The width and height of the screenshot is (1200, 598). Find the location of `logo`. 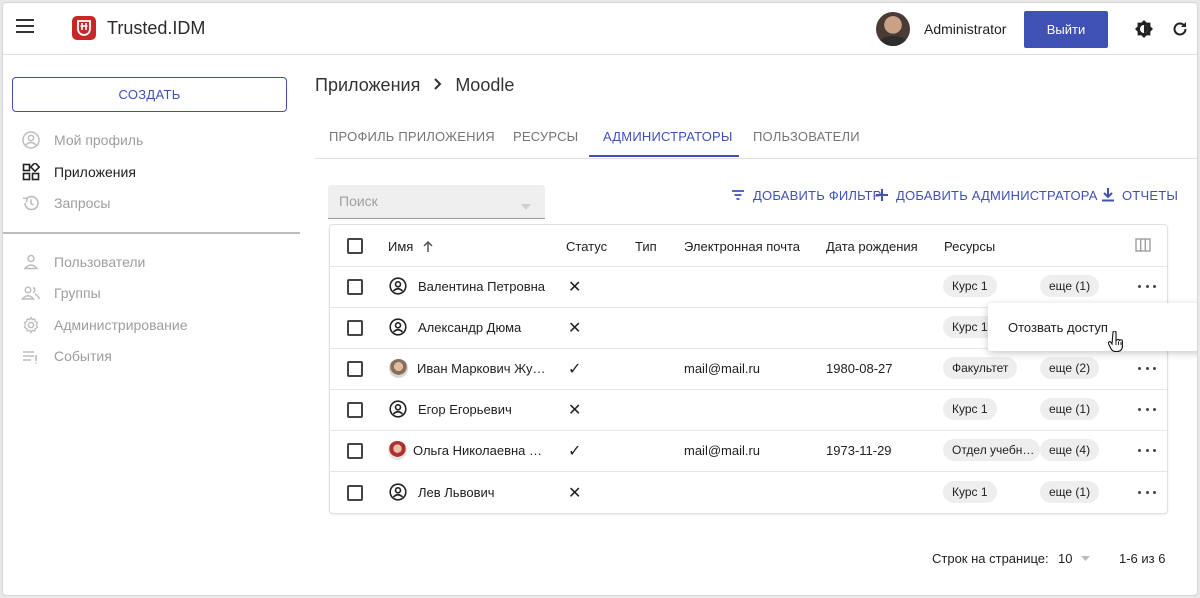

logo is located at coordinates (84, 28).